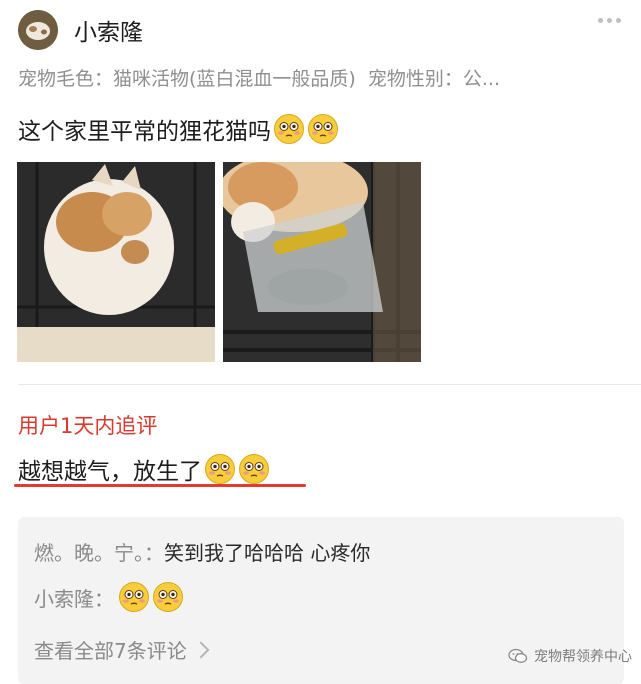 Image resolution: width=641 pixels, height=684 pixels. I want to click on followup-text: 越想越气，放生了, so click(144, 469).